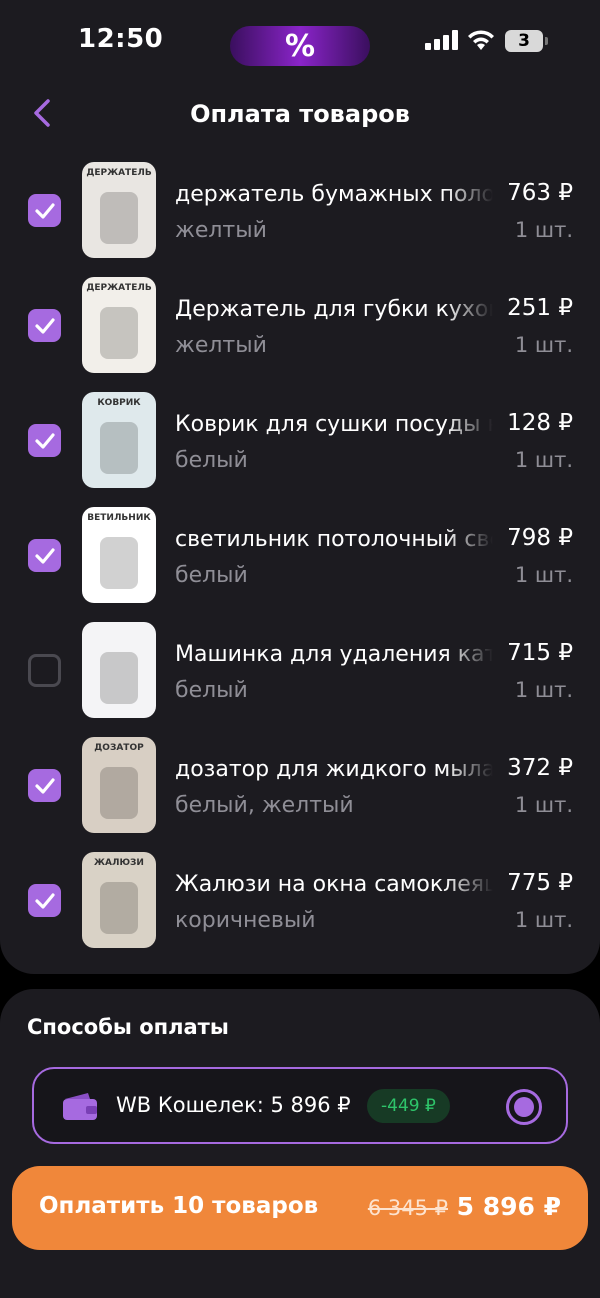 The image size is (600, 1298). Describe the element at coordinates (334, 194) in the screenshot. I see `item-name: держатель бумажных полотенец` at that location.